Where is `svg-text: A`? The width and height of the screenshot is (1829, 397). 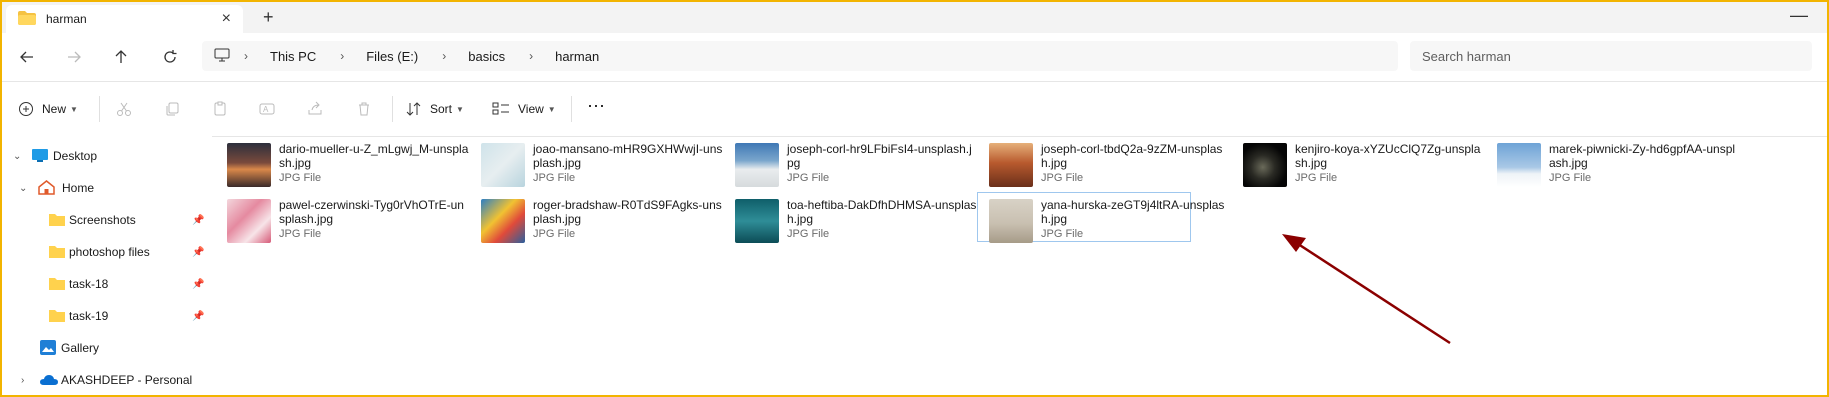 svg-text: A is located at coordinates (266, 109).